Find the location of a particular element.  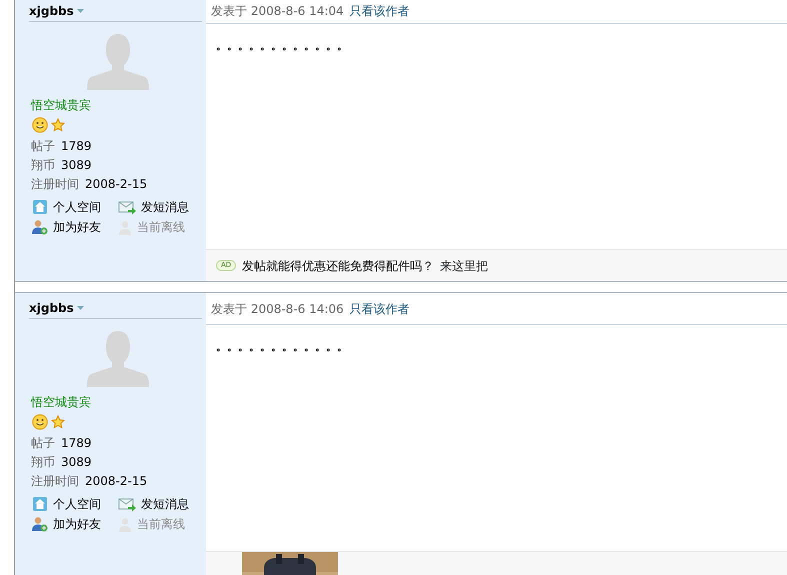

ad-link: 来这里把 is located at coordinates (464, 265).